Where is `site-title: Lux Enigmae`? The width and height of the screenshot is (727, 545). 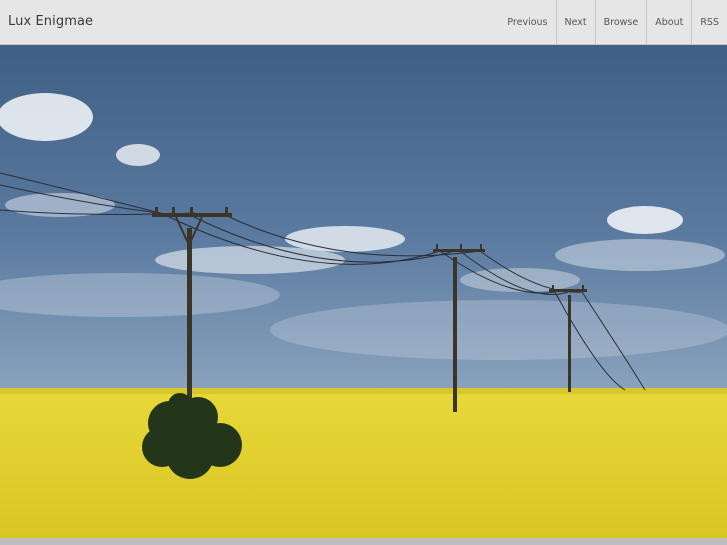
site-title: Lux Enigmae is located at coordinates (50, 21).